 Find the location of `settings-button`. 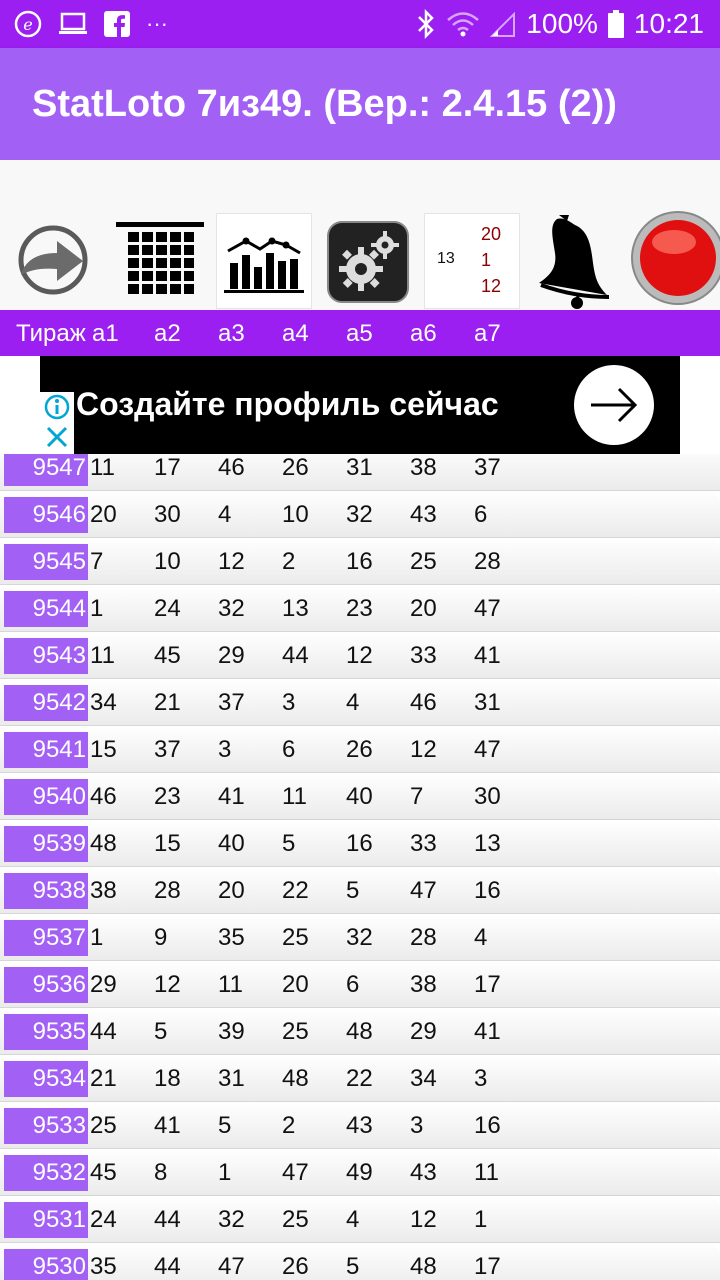

settings-button is located at coordinates (368, 262).